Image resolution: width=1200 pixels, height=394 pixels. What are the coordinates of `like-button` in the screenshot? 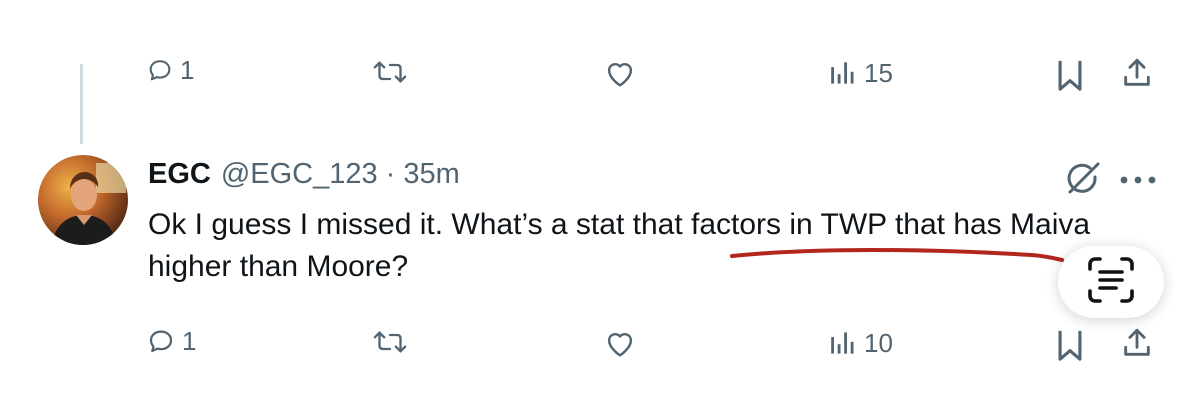 It's located at (620, 343).